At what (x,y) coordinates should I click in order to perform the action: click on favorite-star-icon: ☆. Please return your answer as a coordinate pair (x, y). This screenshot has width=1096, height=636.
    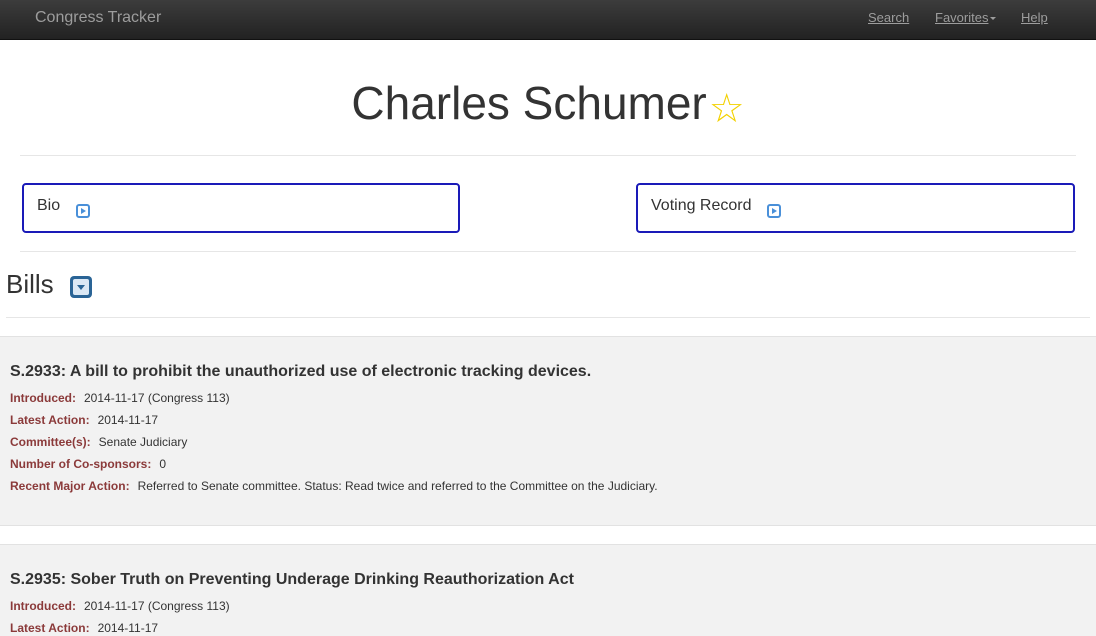
    Looking at the image, I should click on (727, 109).